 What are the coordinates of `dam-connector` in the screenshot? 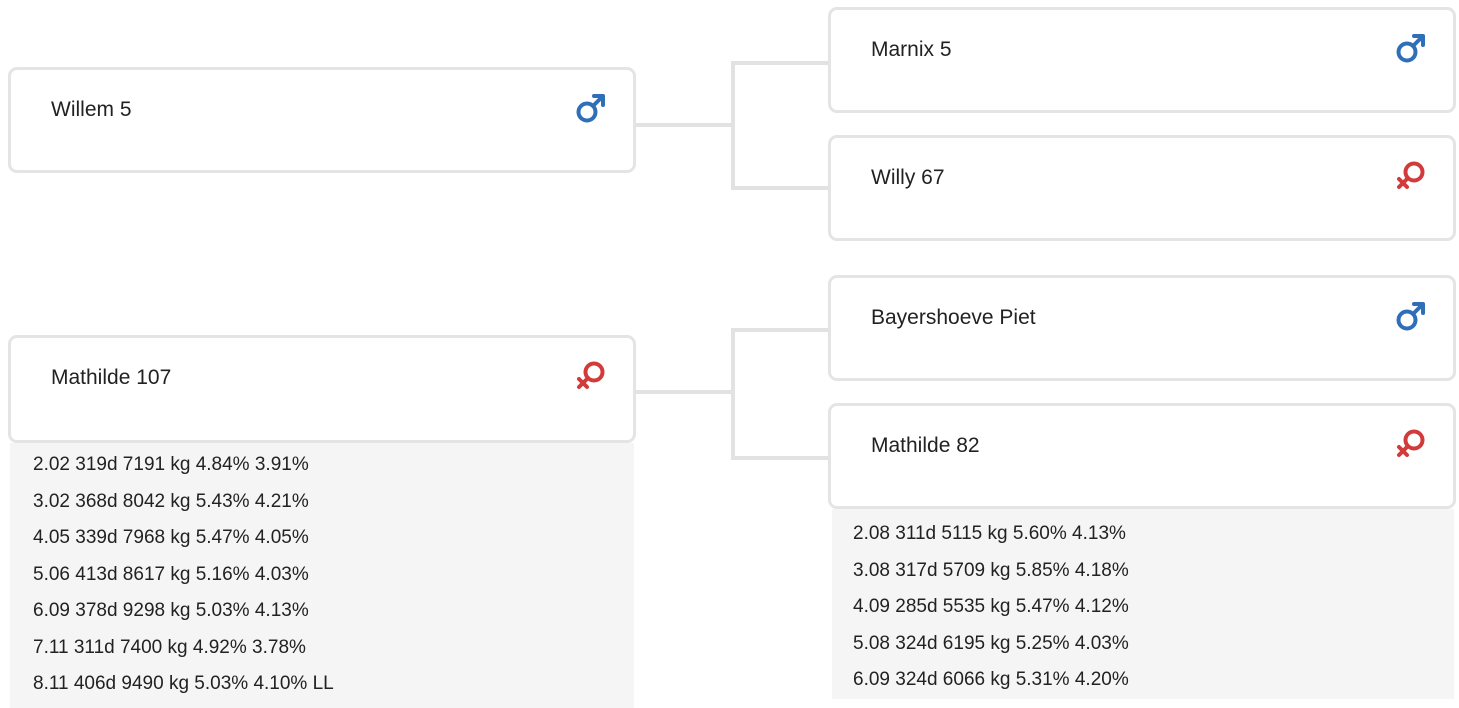 It's located at (732, 394).